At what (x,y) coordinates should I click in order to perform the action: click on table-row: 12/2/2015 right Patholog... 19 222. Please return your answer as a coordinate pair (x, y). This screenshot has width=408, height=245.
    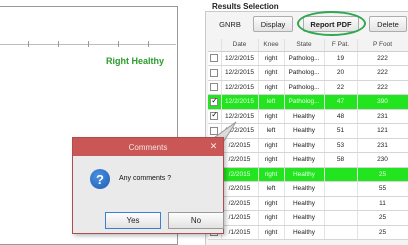
    Looking at the image, I should click on (308, 58).